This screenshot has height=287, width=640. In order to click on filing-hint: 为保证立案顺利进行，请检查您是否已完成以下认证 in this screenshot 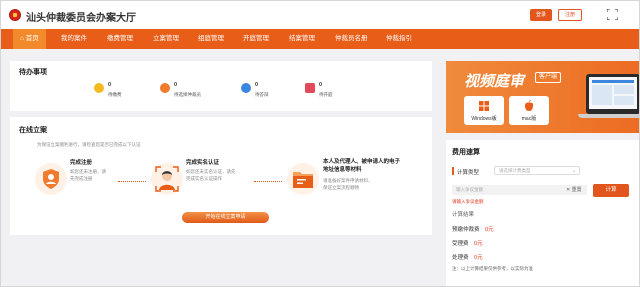, I will do `click(89, 144)`.